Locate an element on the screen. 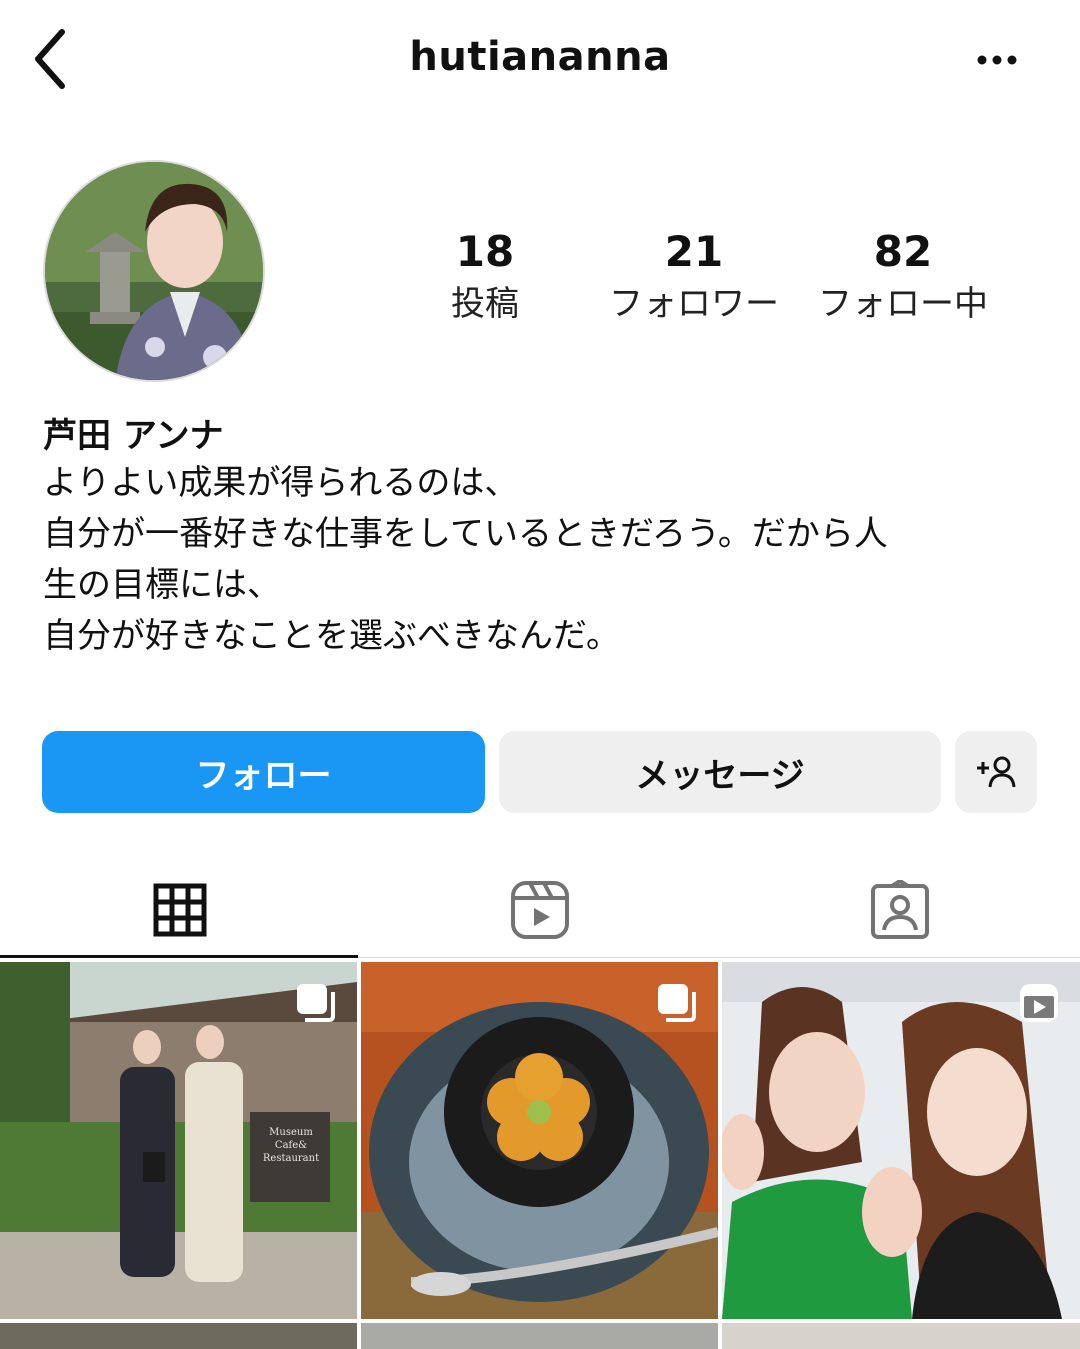 The width and height of the screenshot is (1080, 1349). post-thumbnail: Museum Cafe& Restaurant is located at coordinates (178, 1140).